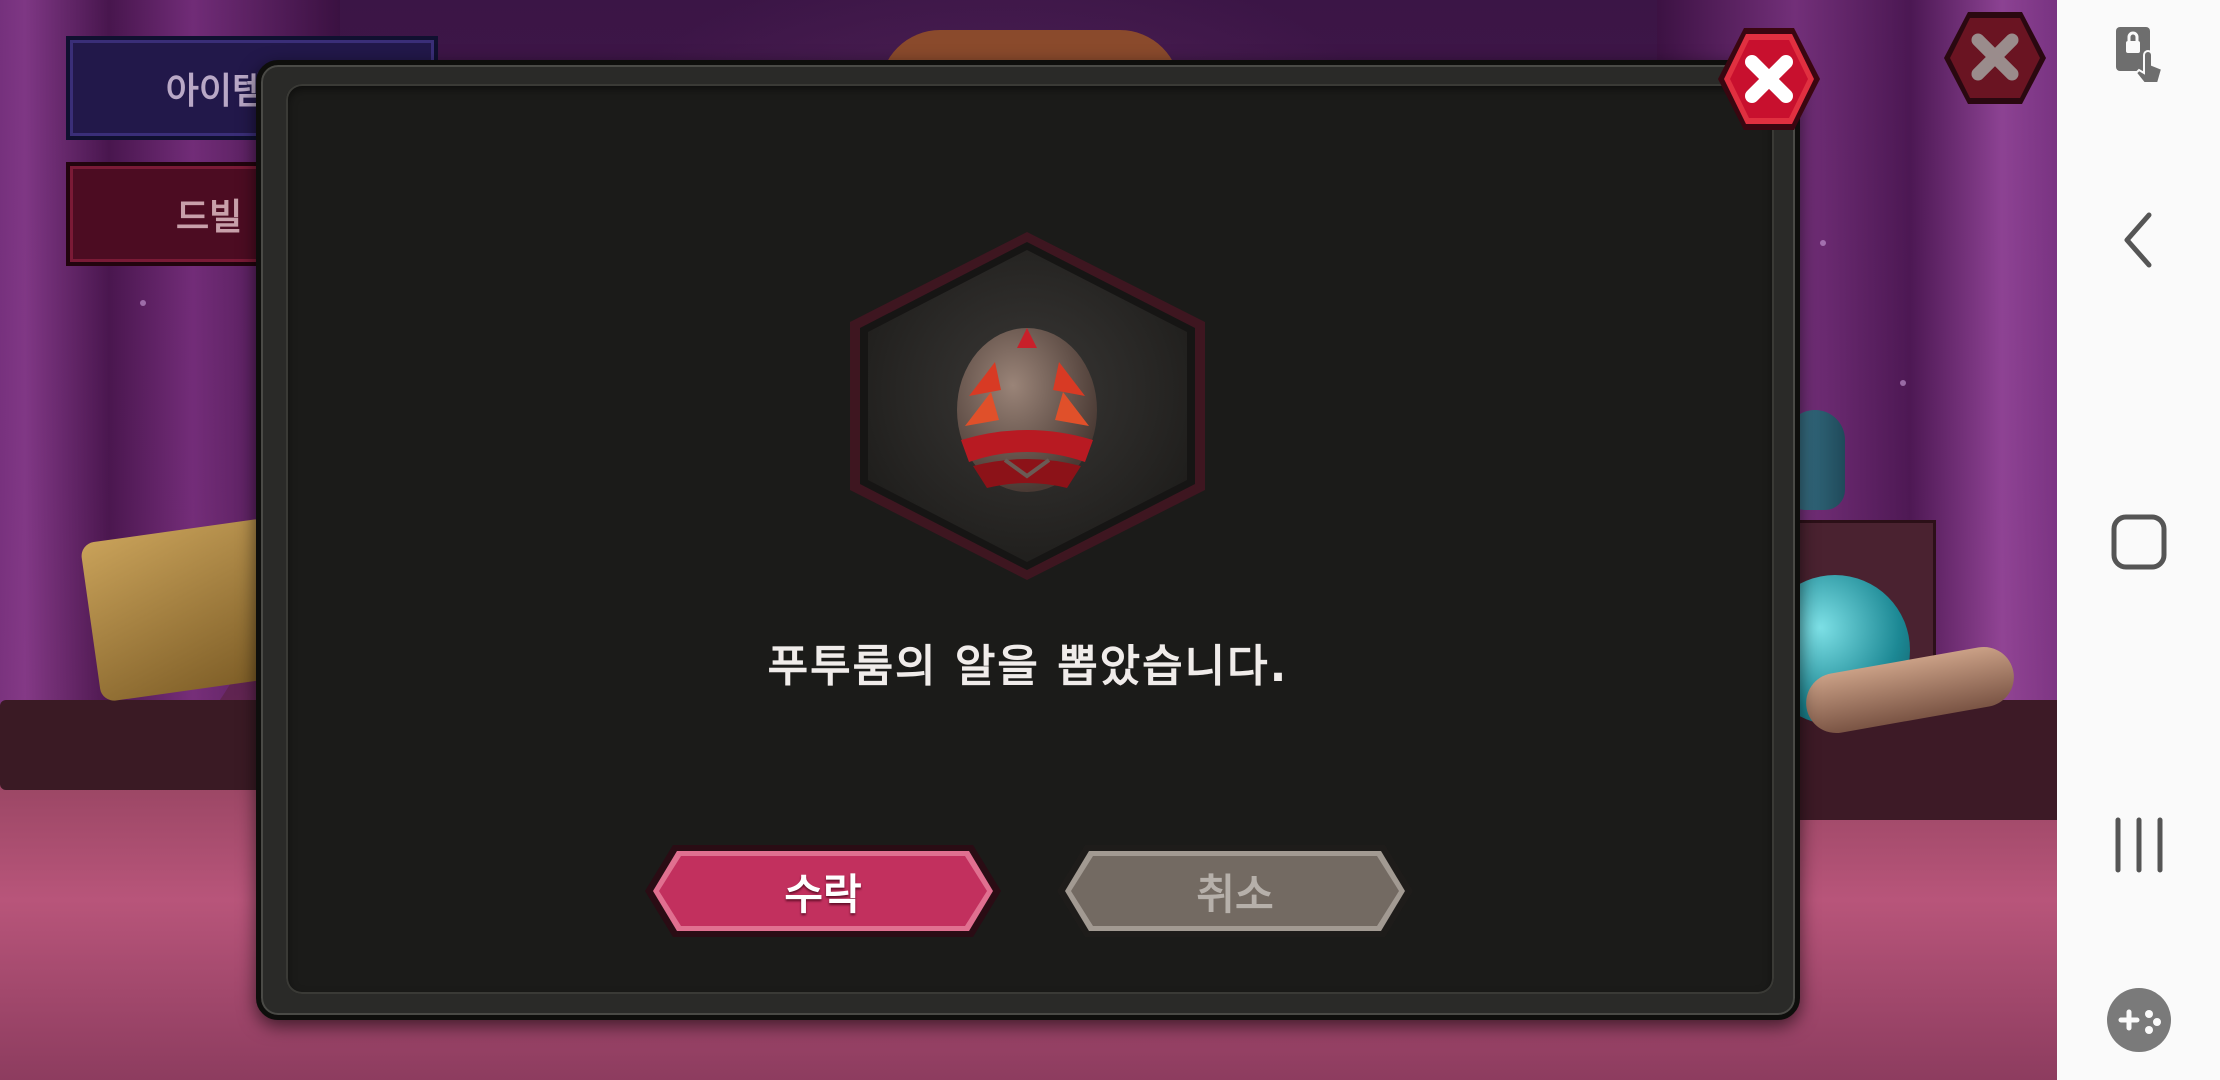  I want to click on accept-label: 수락, so click(823, 894).